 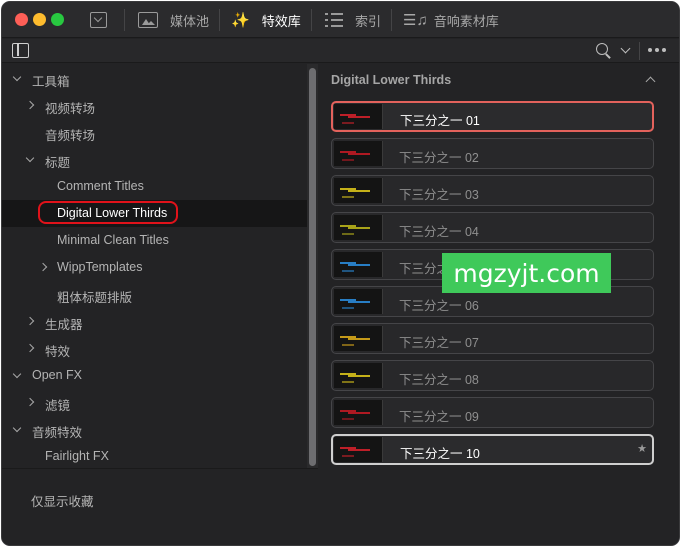 I want to click on effect-item: 下三分之一 08, so click(x=492, y=375).